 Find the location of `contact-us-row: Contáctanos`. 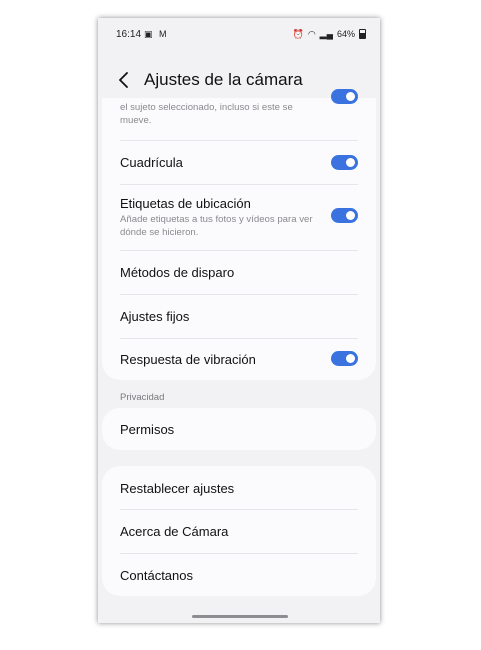

contact-us-row: Contáctanos is located at coordinates (239, 575).